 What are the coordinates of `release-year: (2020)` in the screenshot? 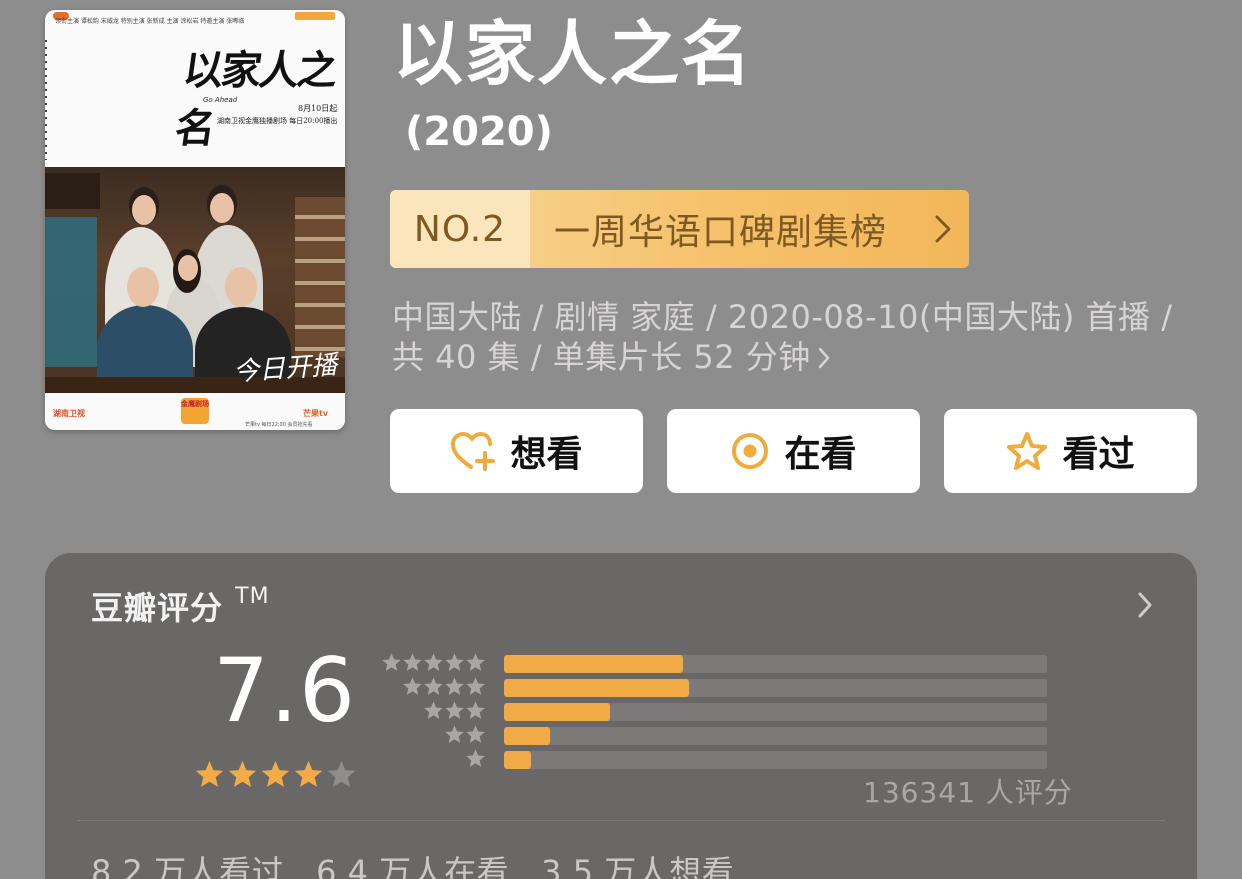 It's located at (479, 132).